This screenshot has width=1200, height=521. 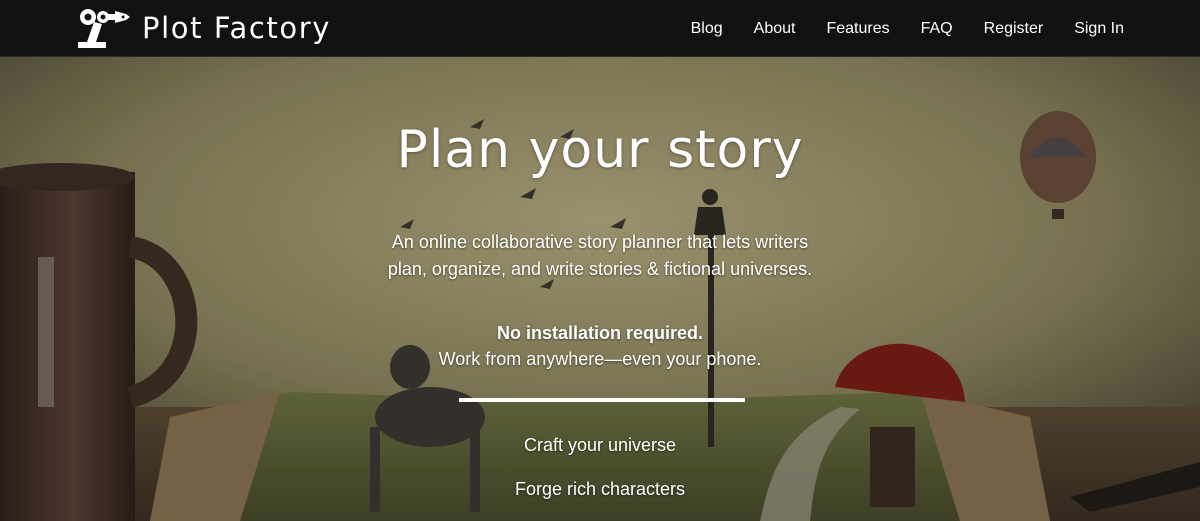 What do you see at coordinates (857, 29) in the screenshot?
I see `nav-link-features: Features` at bounding box center [857, 29].